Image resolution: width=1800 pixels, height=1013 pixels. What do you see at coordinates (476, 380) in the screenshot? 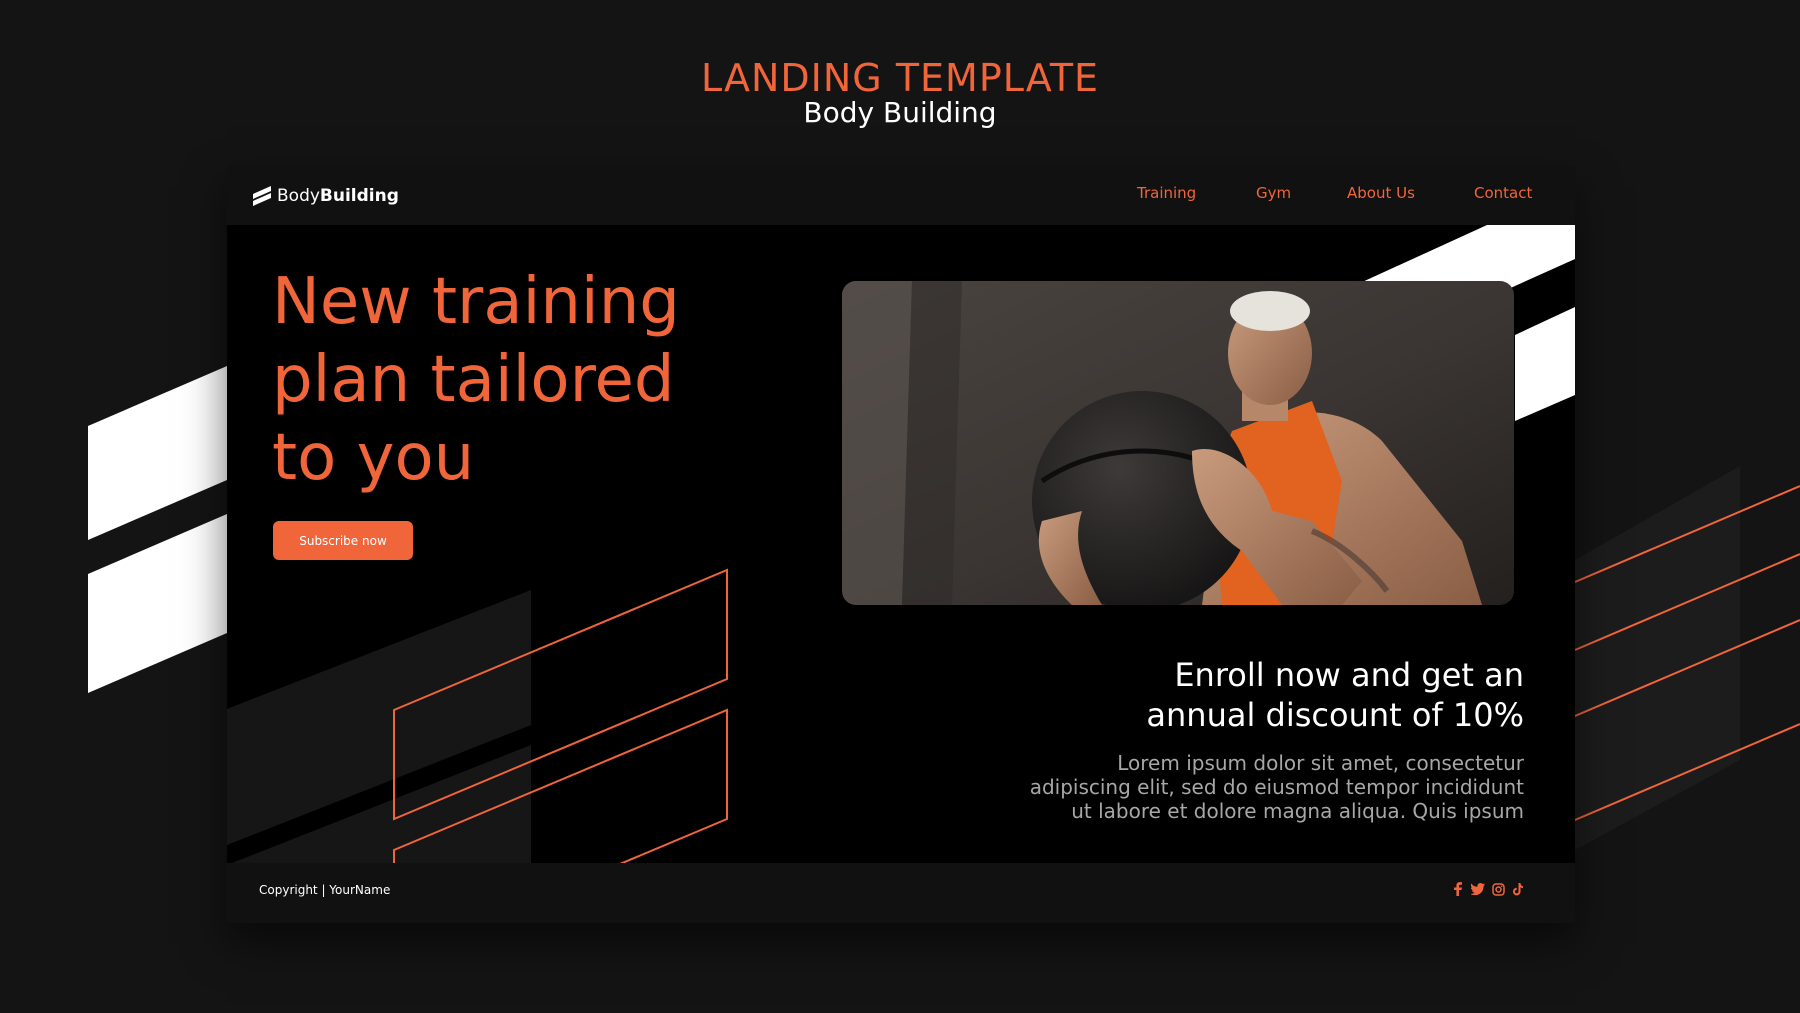
I see `hero-headline: New training plan tailored to you` at bounding box center [476, 380].